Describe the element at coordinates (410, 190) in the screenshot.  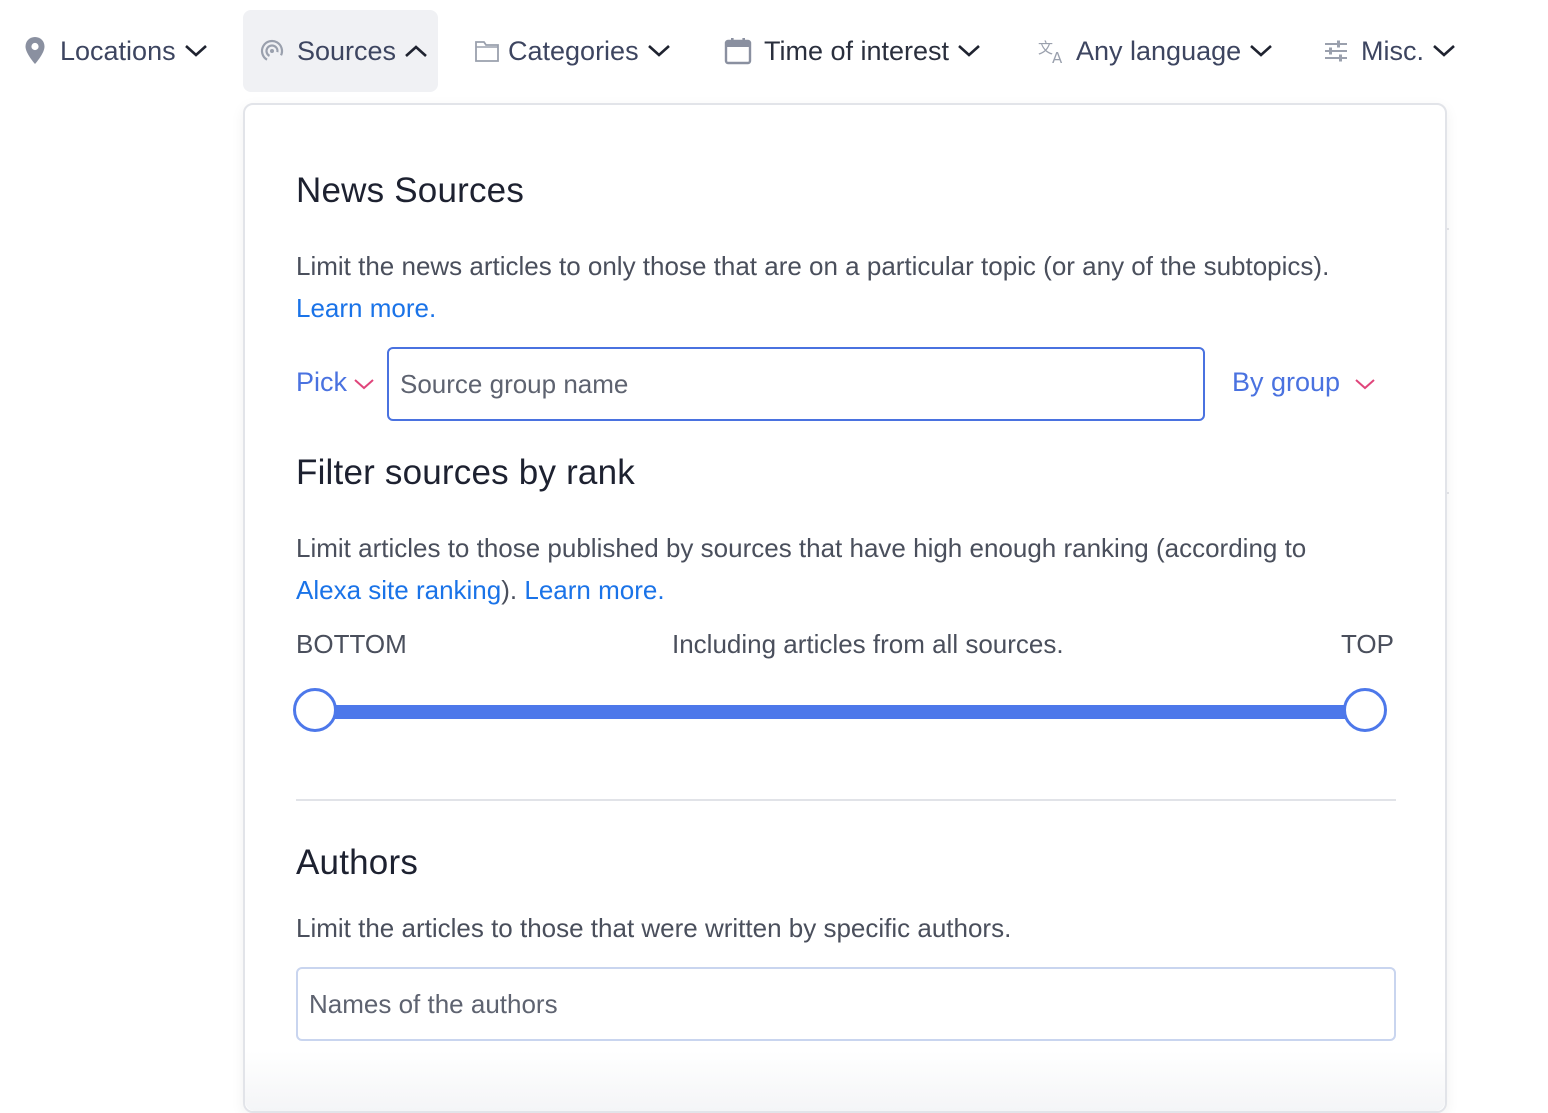
I see `news-sources-heading: News Sources` at that location.